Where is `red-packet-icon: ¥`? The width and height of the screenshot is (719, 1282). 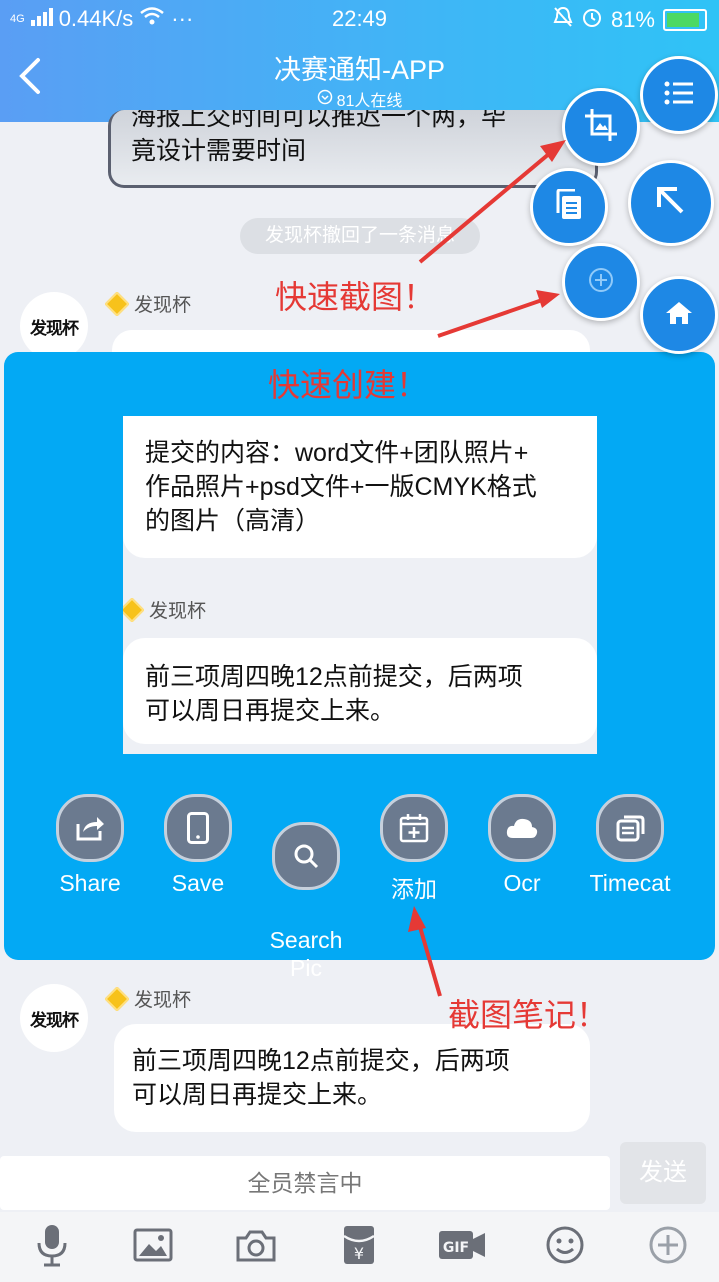 red-packet-icon: ¥ is located at coordinates (359, 1245).